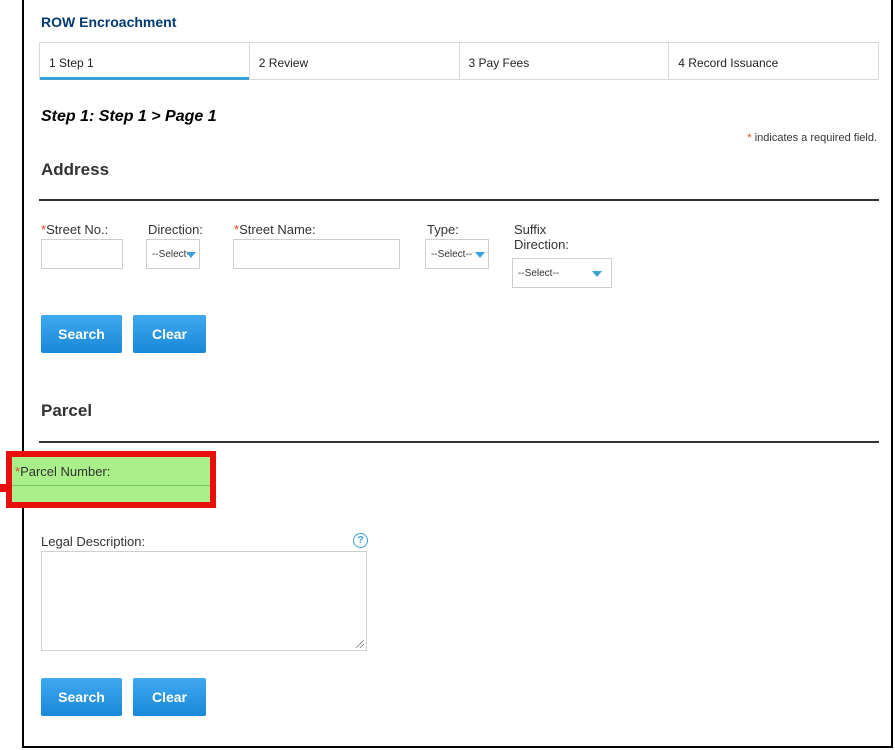  I want to click on required-field-note: * indicates a required field., so click(812, 138).